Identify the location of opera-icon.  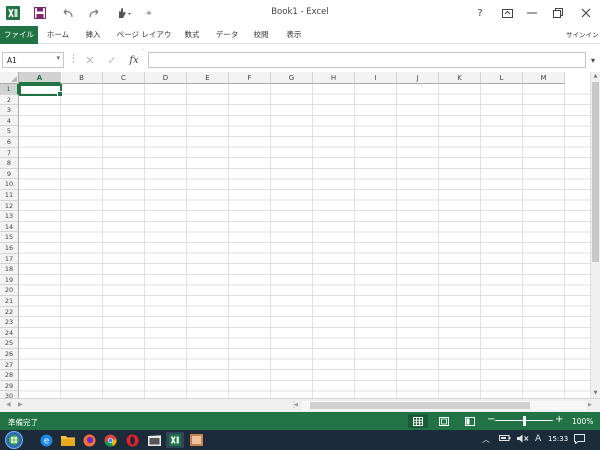
(132, 440).